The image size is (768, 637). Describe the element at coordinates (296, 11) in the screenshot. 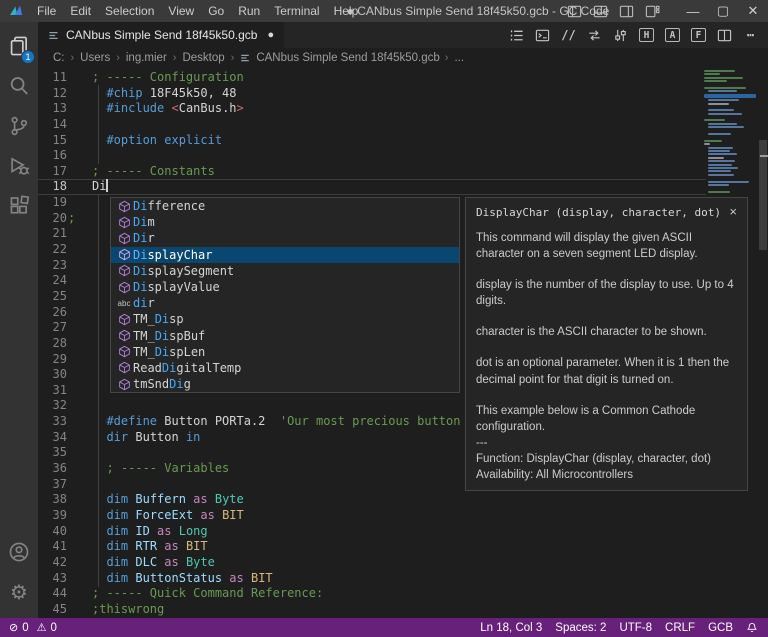

I see `menu-terminal: Terminal` at that location.